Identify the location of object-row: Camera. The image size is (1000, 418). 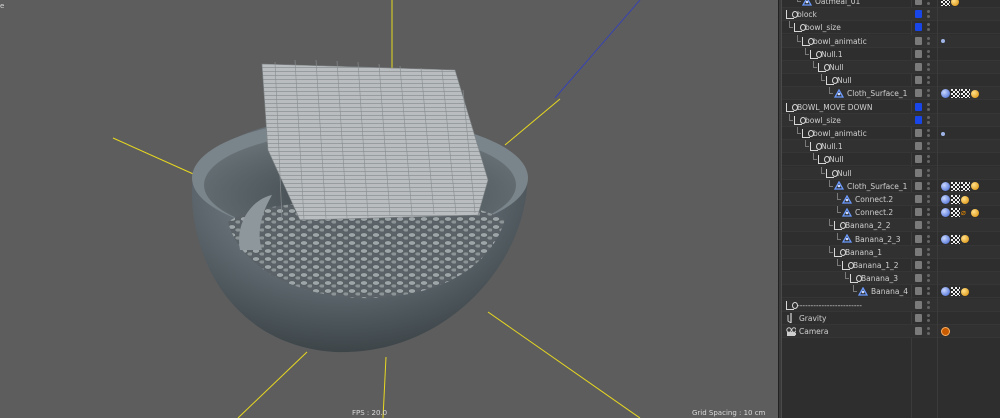
(891, 331).